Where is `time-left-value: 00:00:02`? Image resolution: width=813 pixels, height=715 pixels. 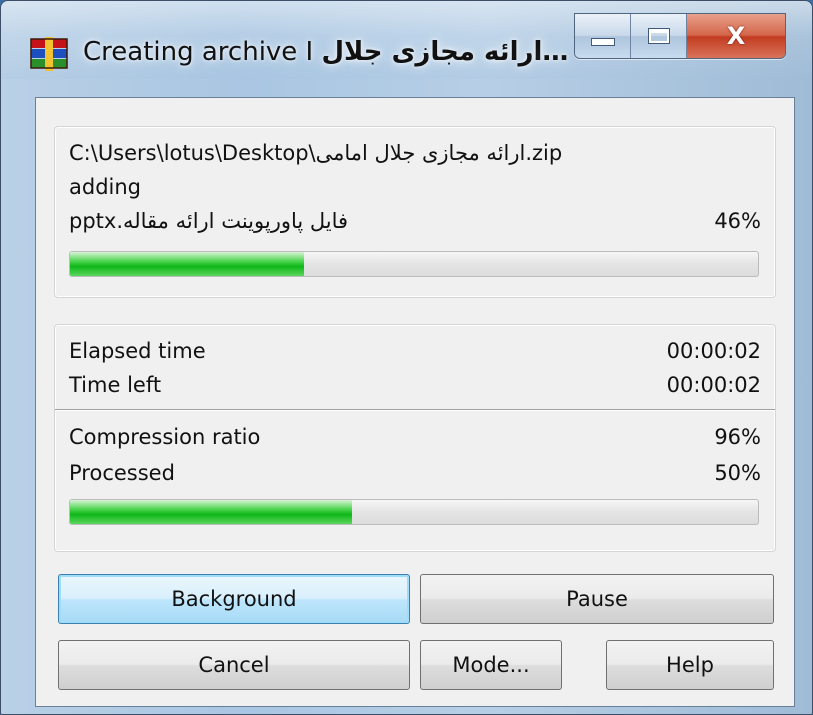 time-left-value: 00:00:02 is located at coordinates (713, 385).